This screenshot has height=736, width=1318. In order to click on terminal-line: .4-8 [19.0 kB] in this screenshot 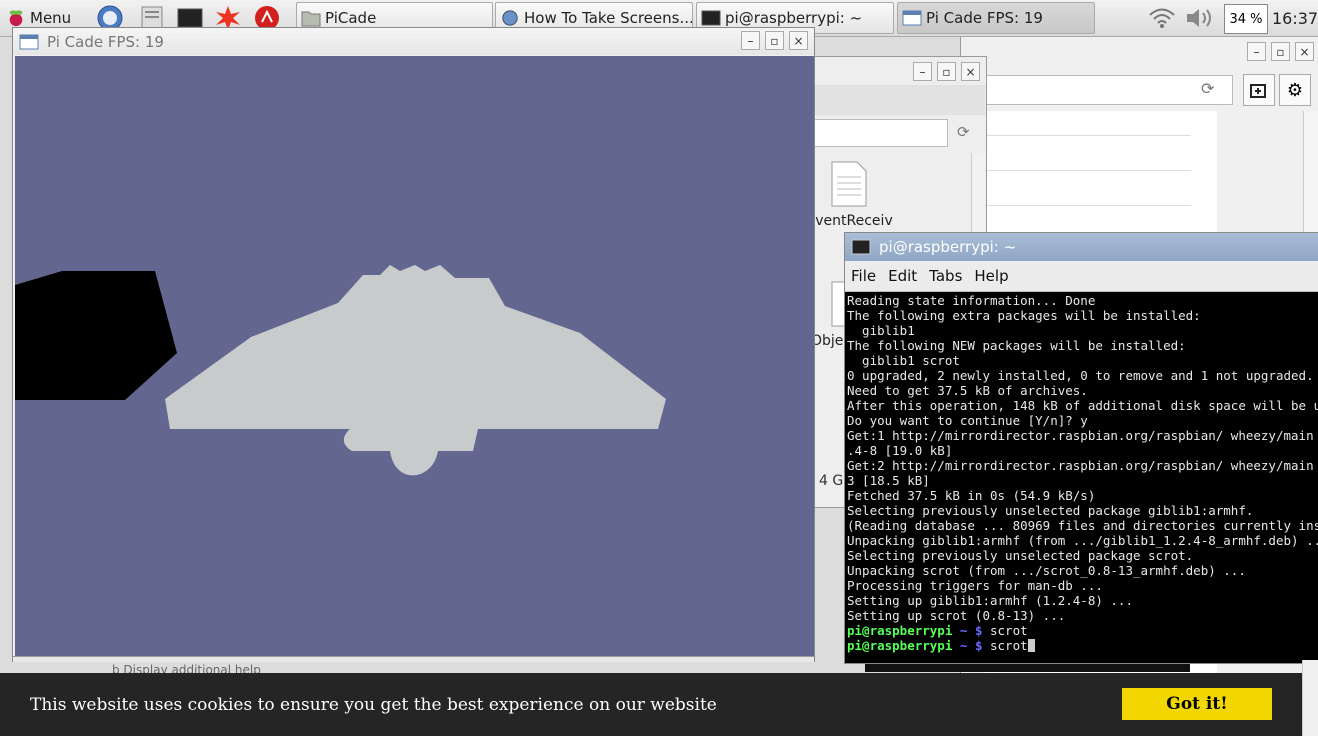, I will do `click(900, 450)`.